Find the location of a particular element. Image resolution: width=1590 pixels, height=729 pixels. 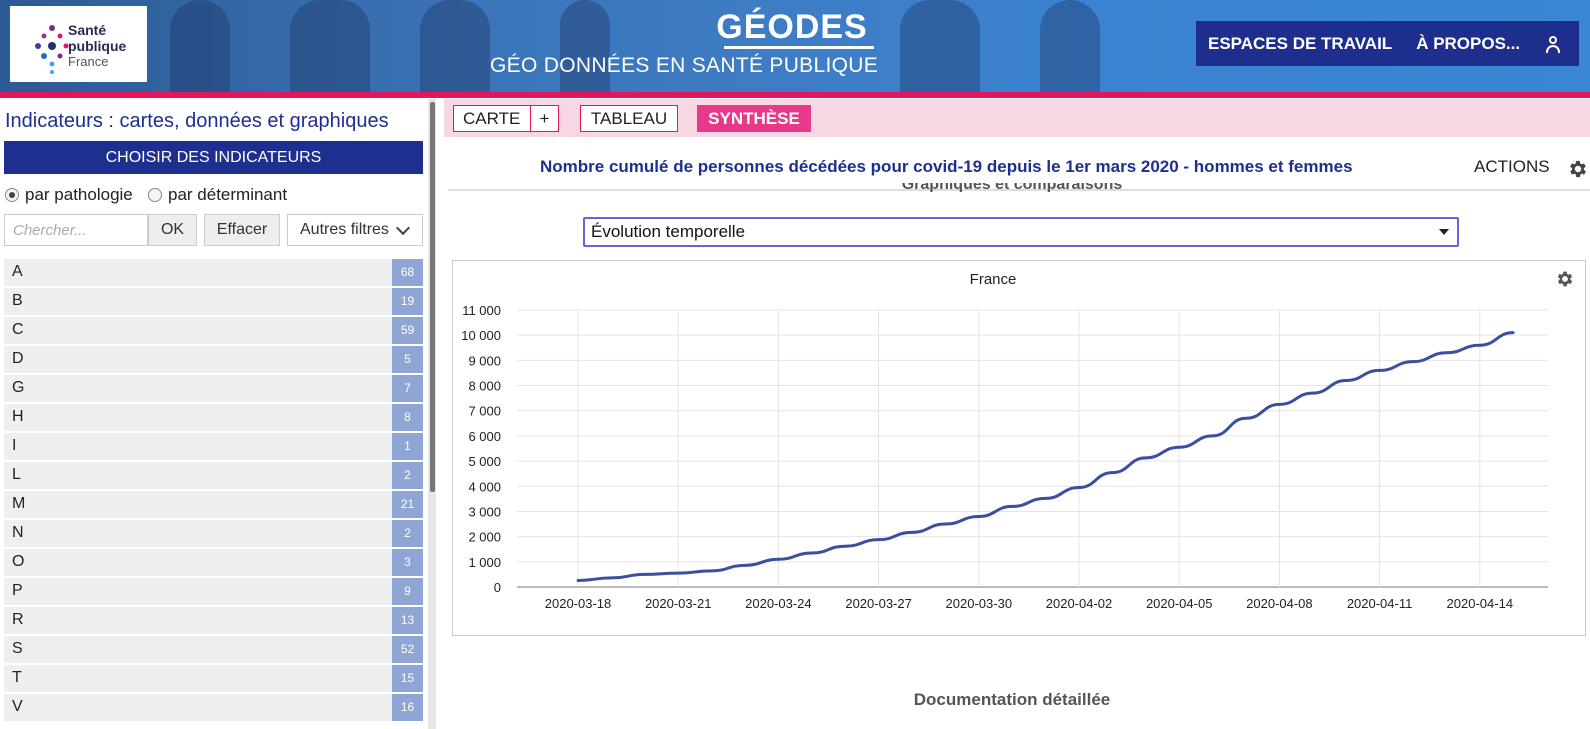

radio-determinant: par déterminant is located at coordinates (217, 195).